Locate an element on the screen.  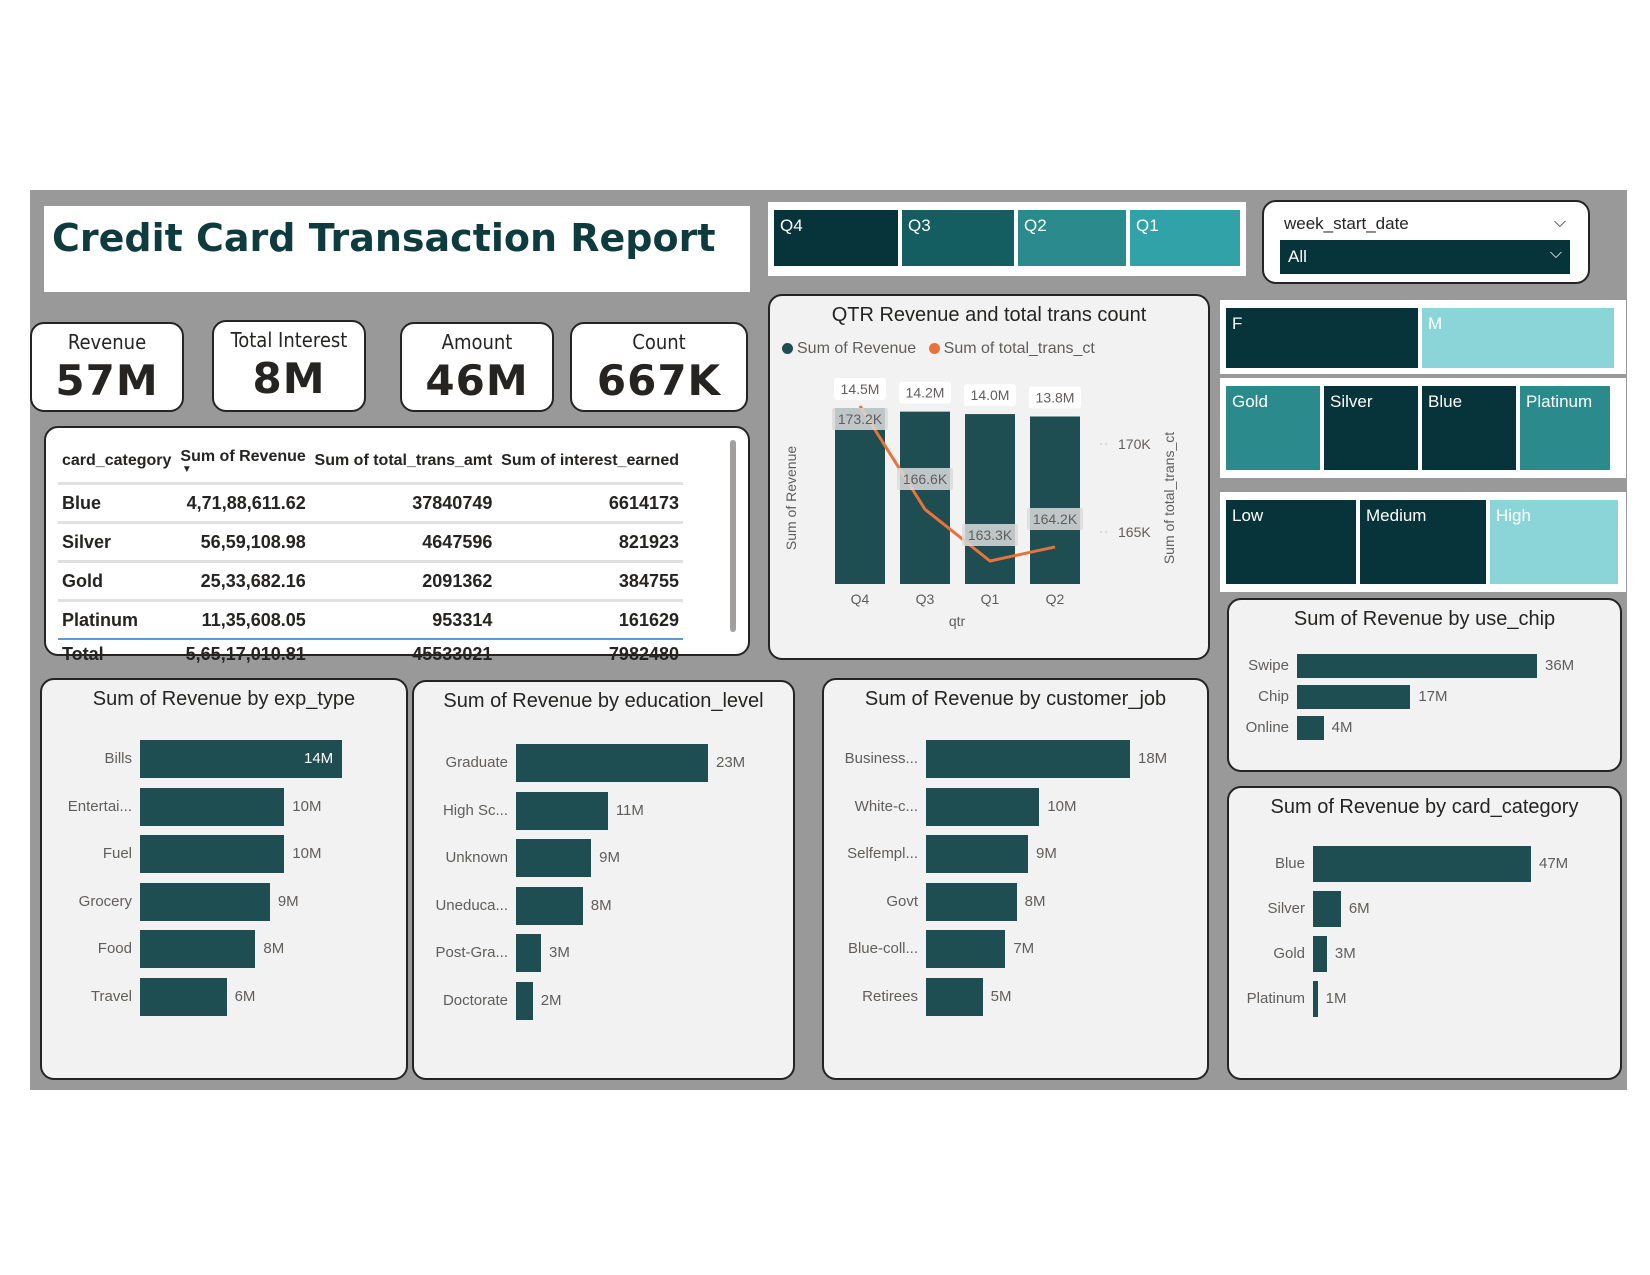
category-label: Online is located at coordinates (1267, 727).